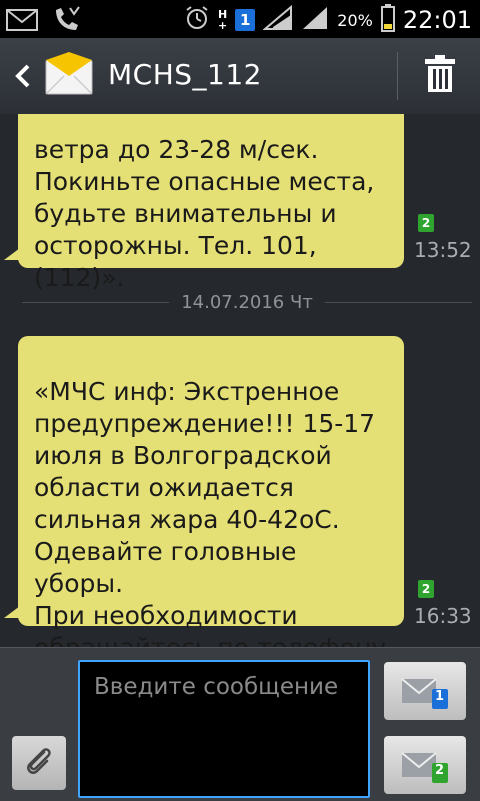 The image size is (480, 801). Describe the element at coordinates (197, 20) in the screenshot. I see `alarm-icon` at that location.